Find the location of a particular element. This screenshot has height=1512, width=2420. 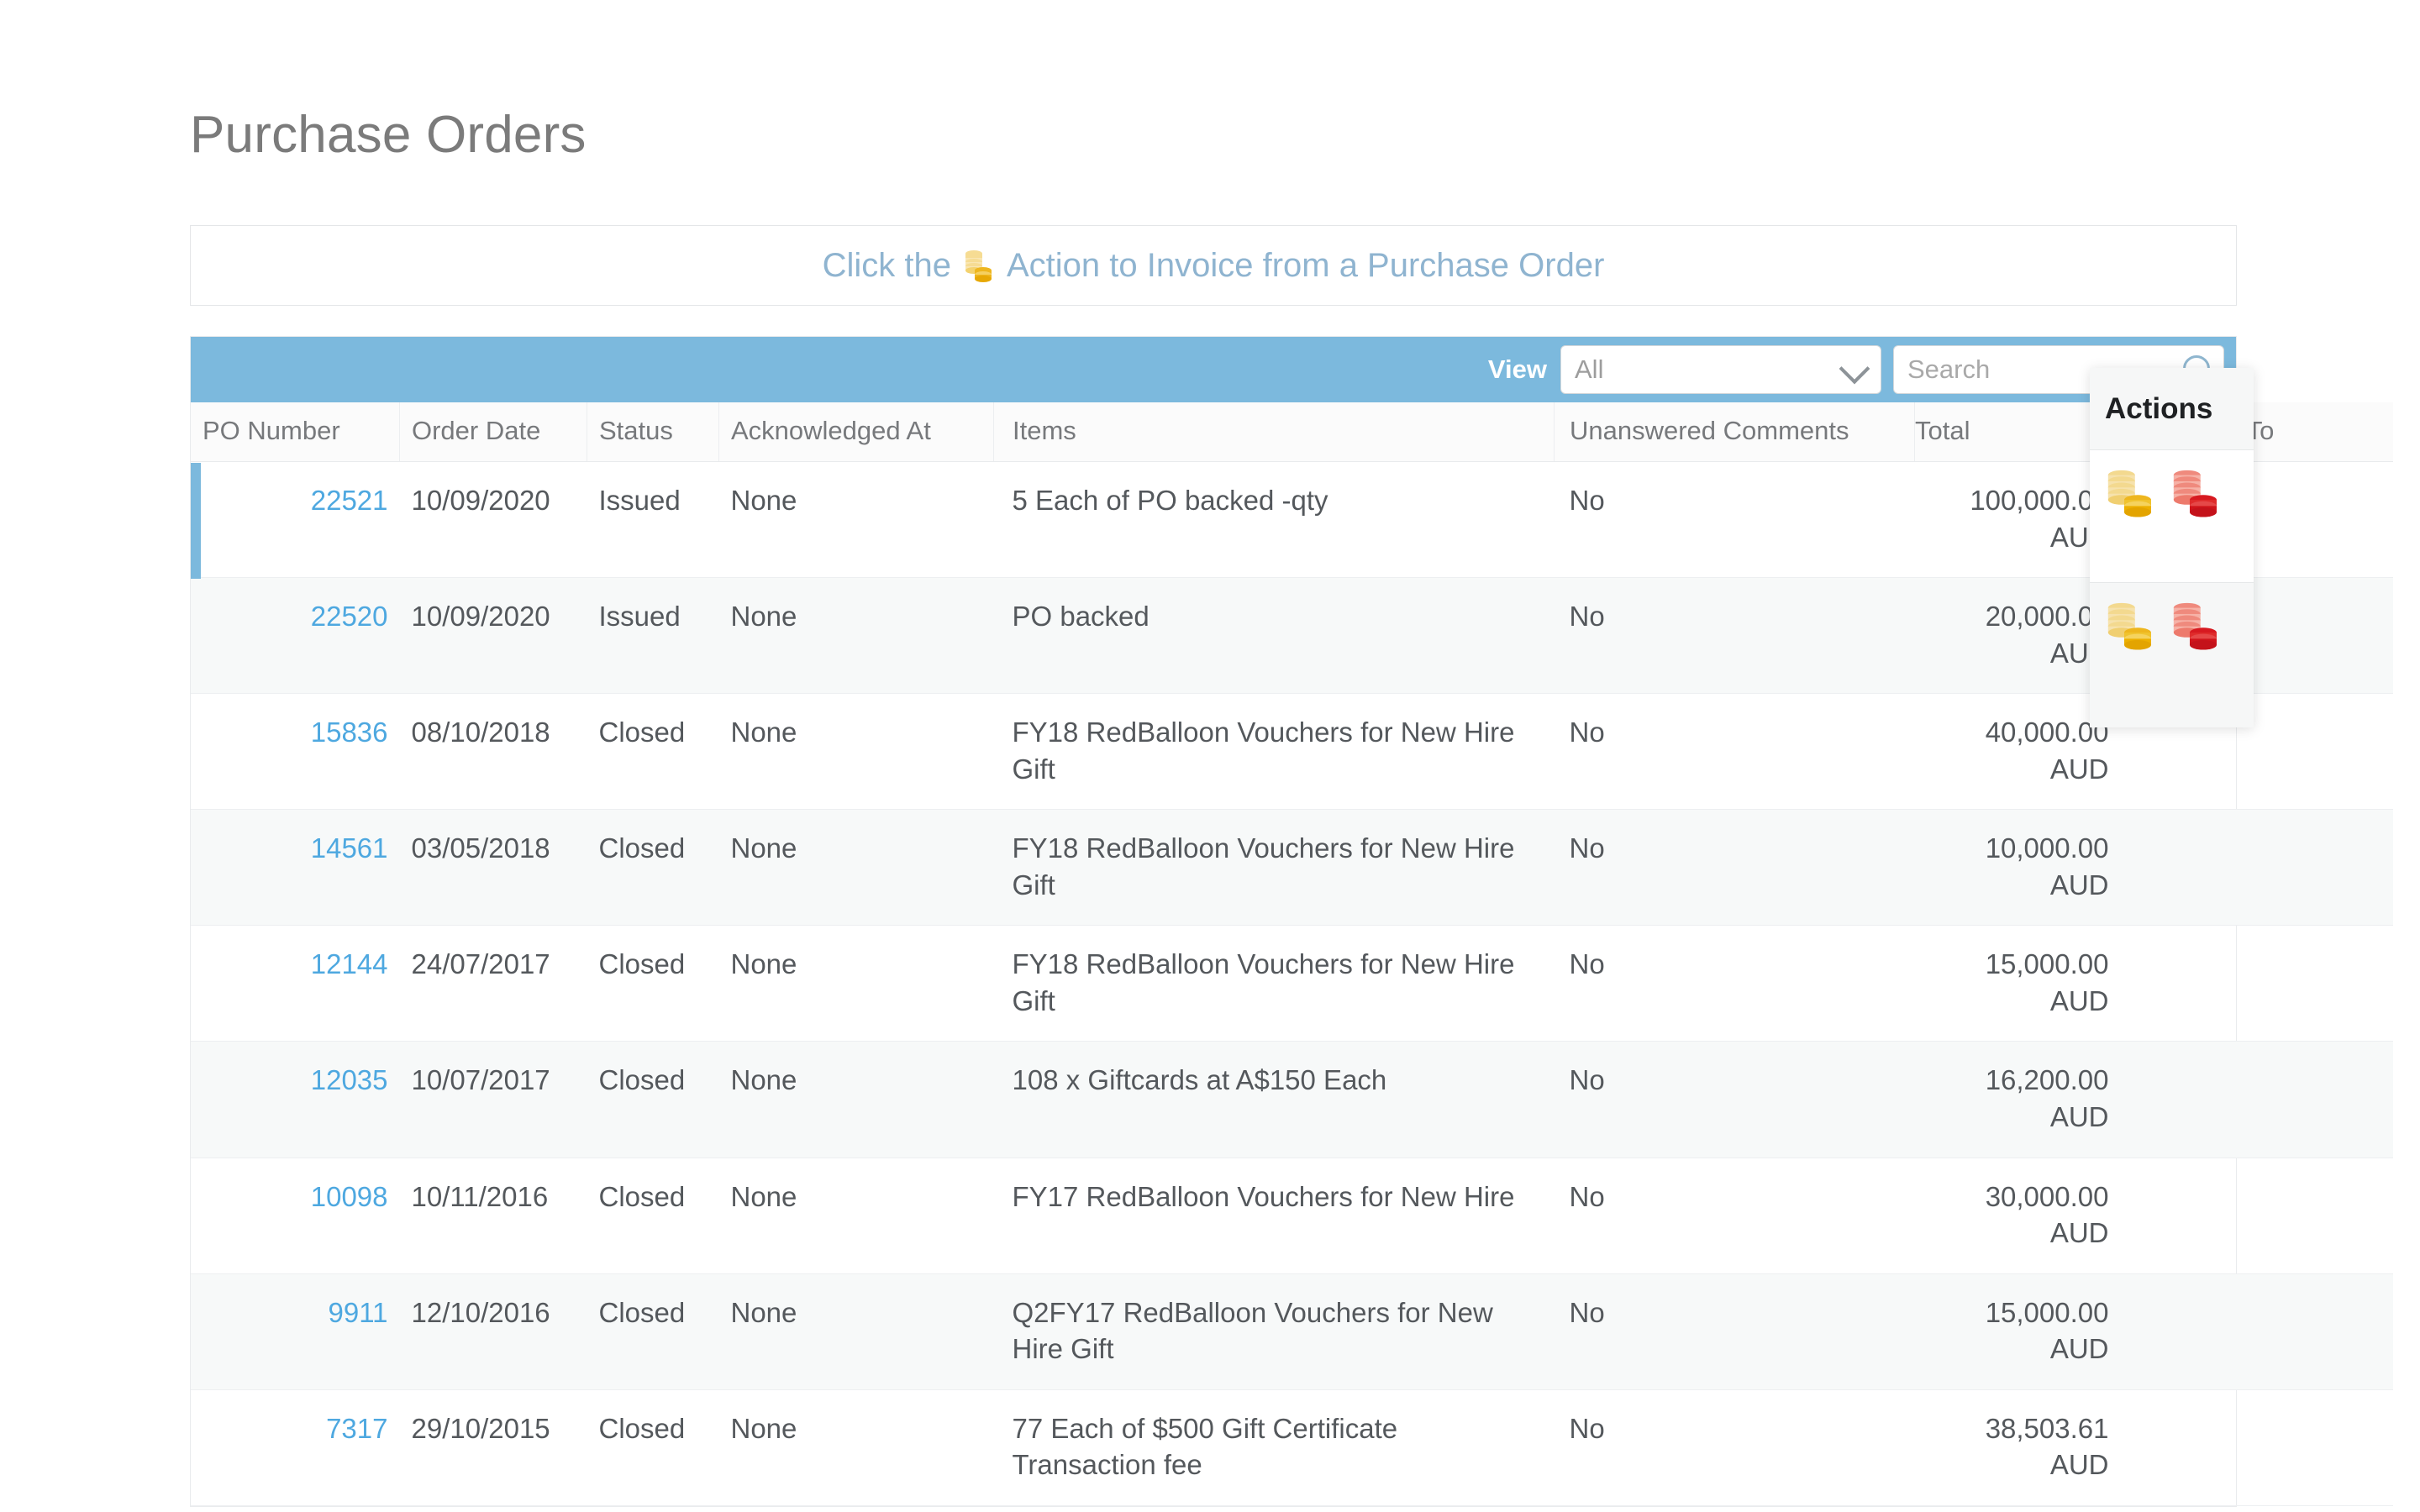

cell-po-number: 22520 is located at coordinates (295, 636).